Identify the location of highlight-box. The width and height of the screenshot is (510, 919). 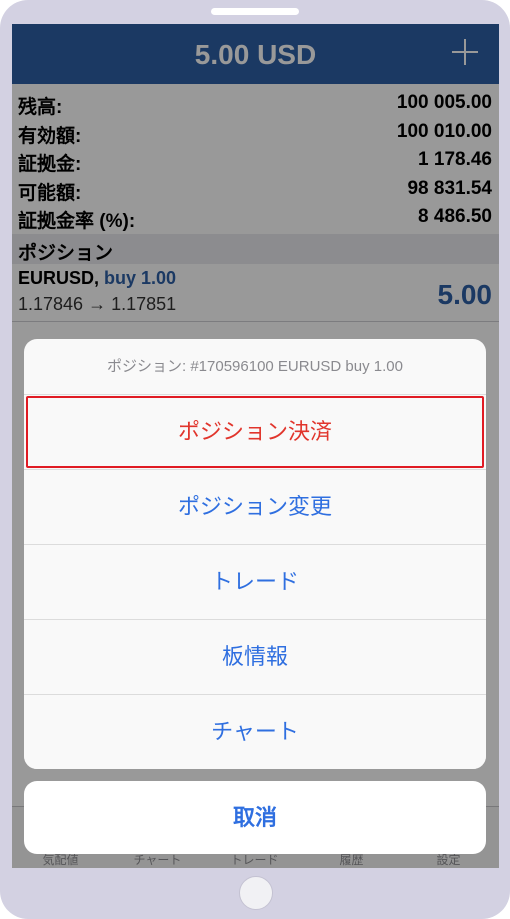
(255, 432).